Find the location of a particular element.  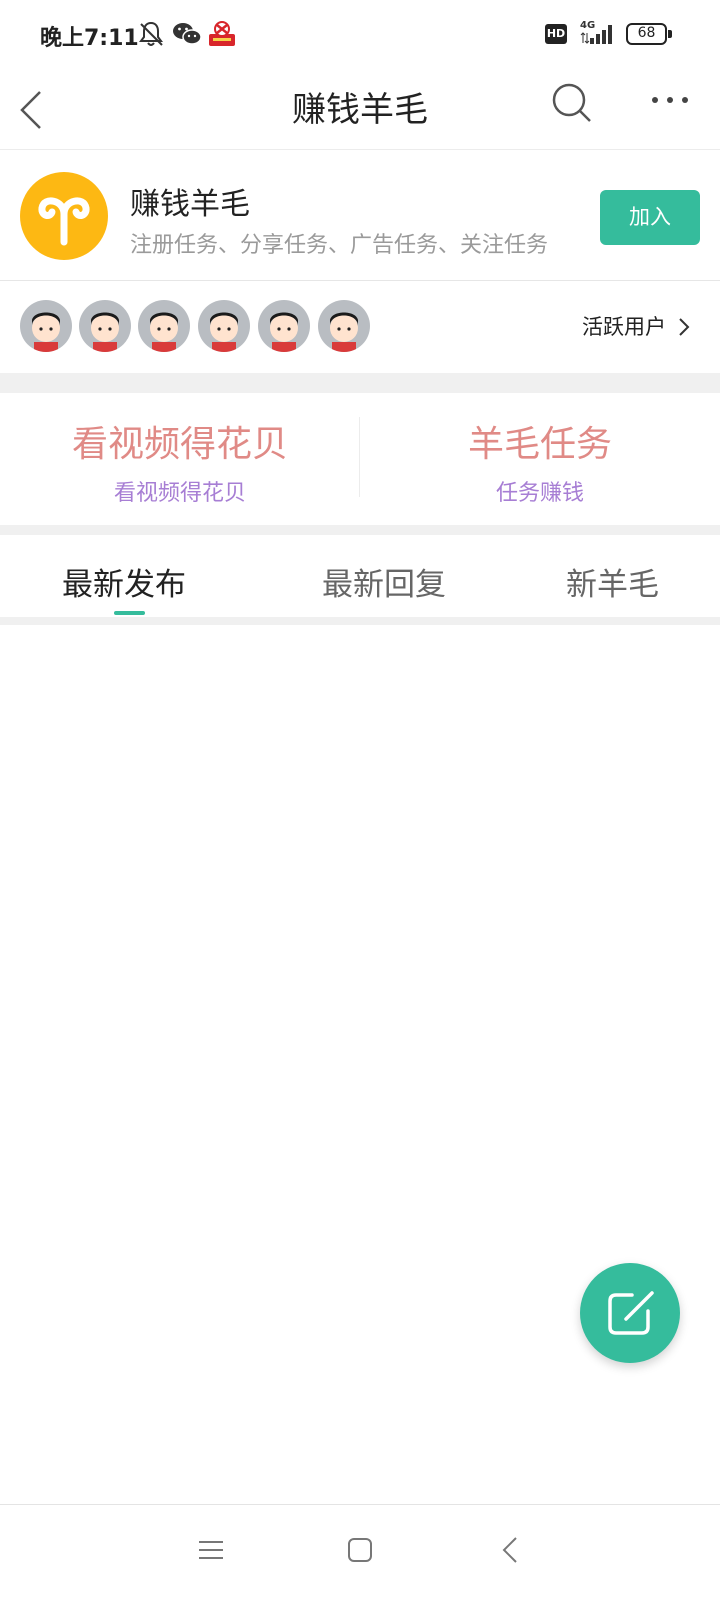

battery-level: 68 is located at coordinates (646, 34).